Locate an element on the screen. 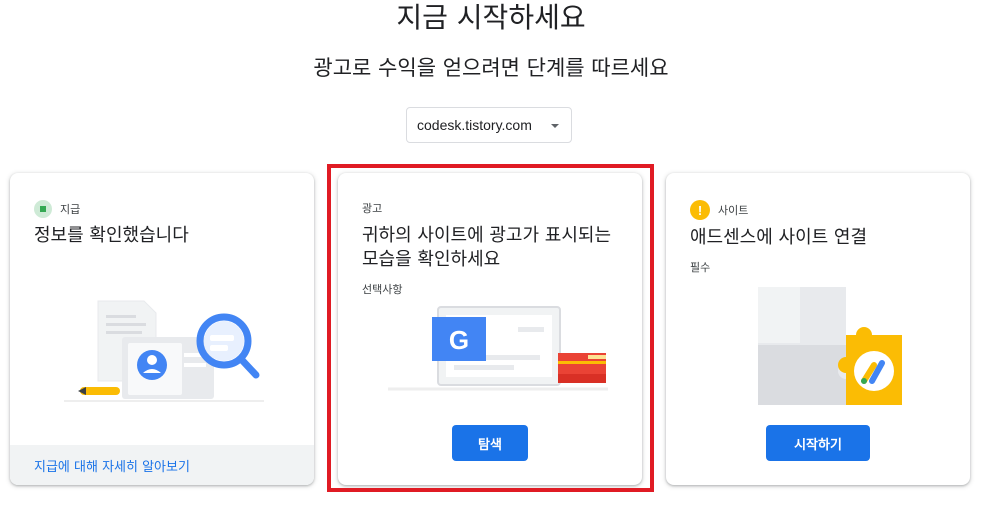  warning-badge-icon: ! is located at coordinates (700, 210).